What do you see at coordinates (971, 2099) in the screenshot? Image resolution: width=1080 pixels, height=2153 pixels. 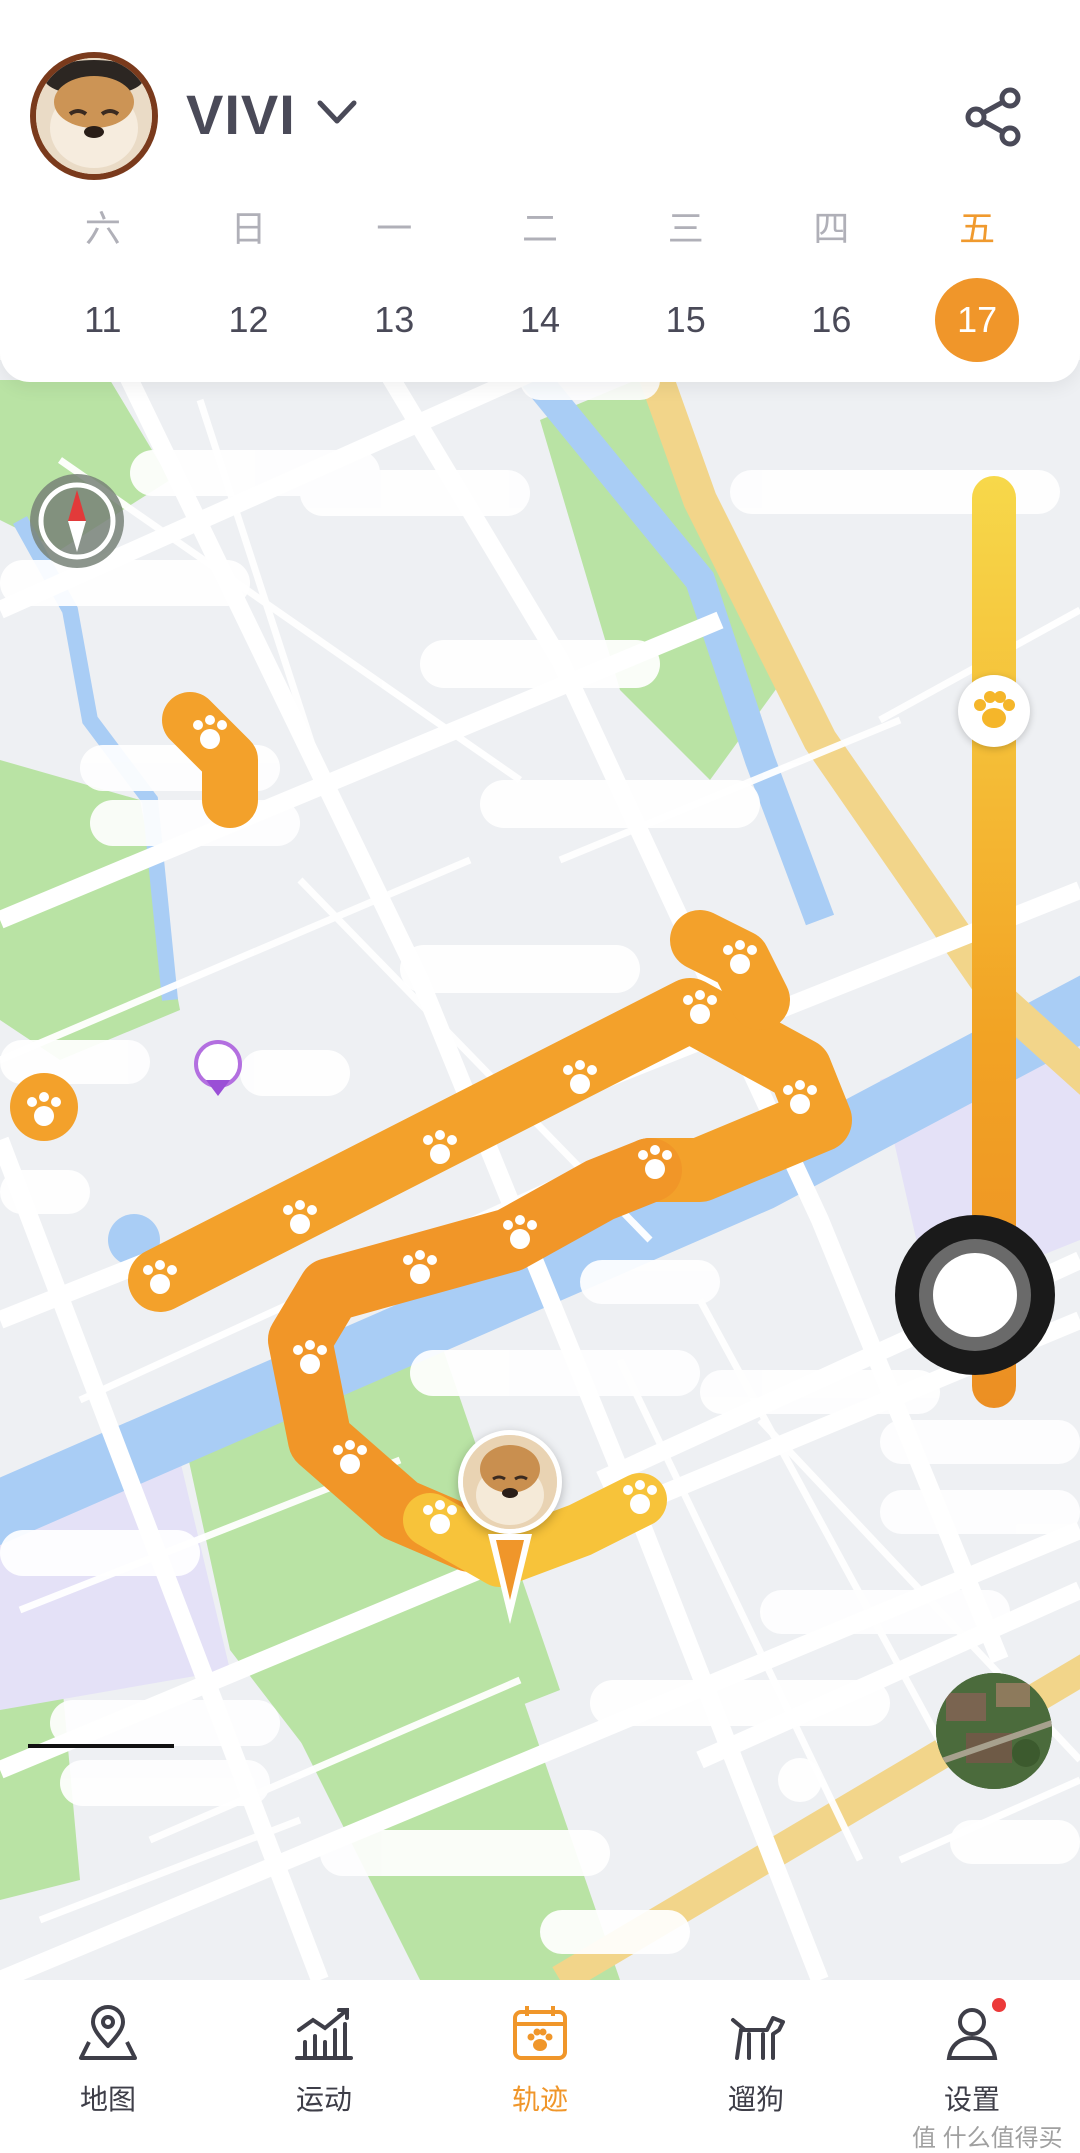 I see `nav-label: 设置` at bounding box center [971, 2099].